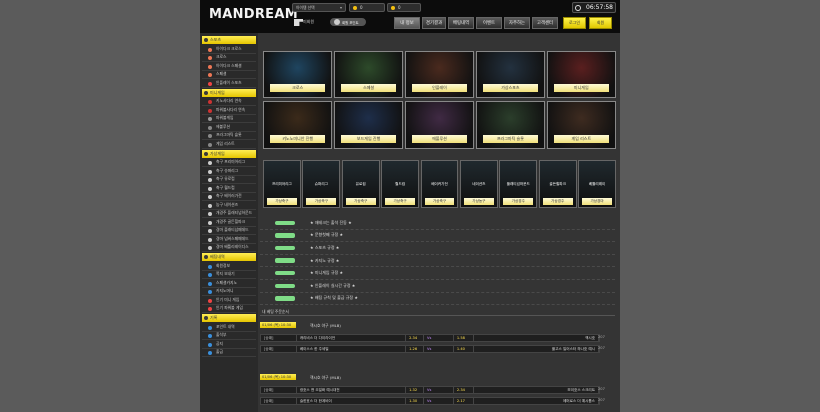 The image size is (820, 412). Describe the element at coordinates (581, 125) in the screenshot. I see `game-tile: 게임 리스트` at that location.